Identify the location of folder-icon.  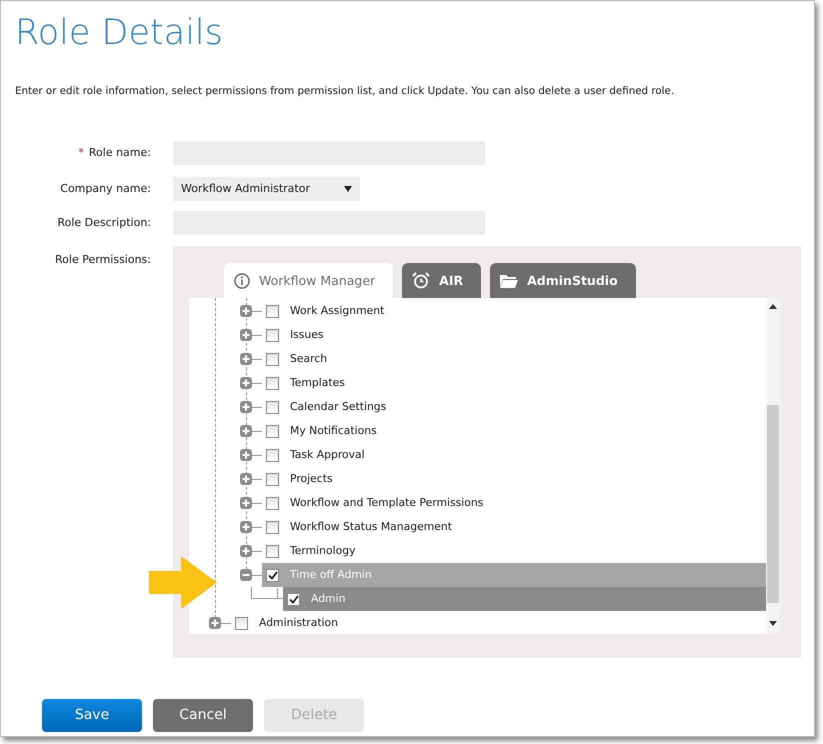
(509, 281).